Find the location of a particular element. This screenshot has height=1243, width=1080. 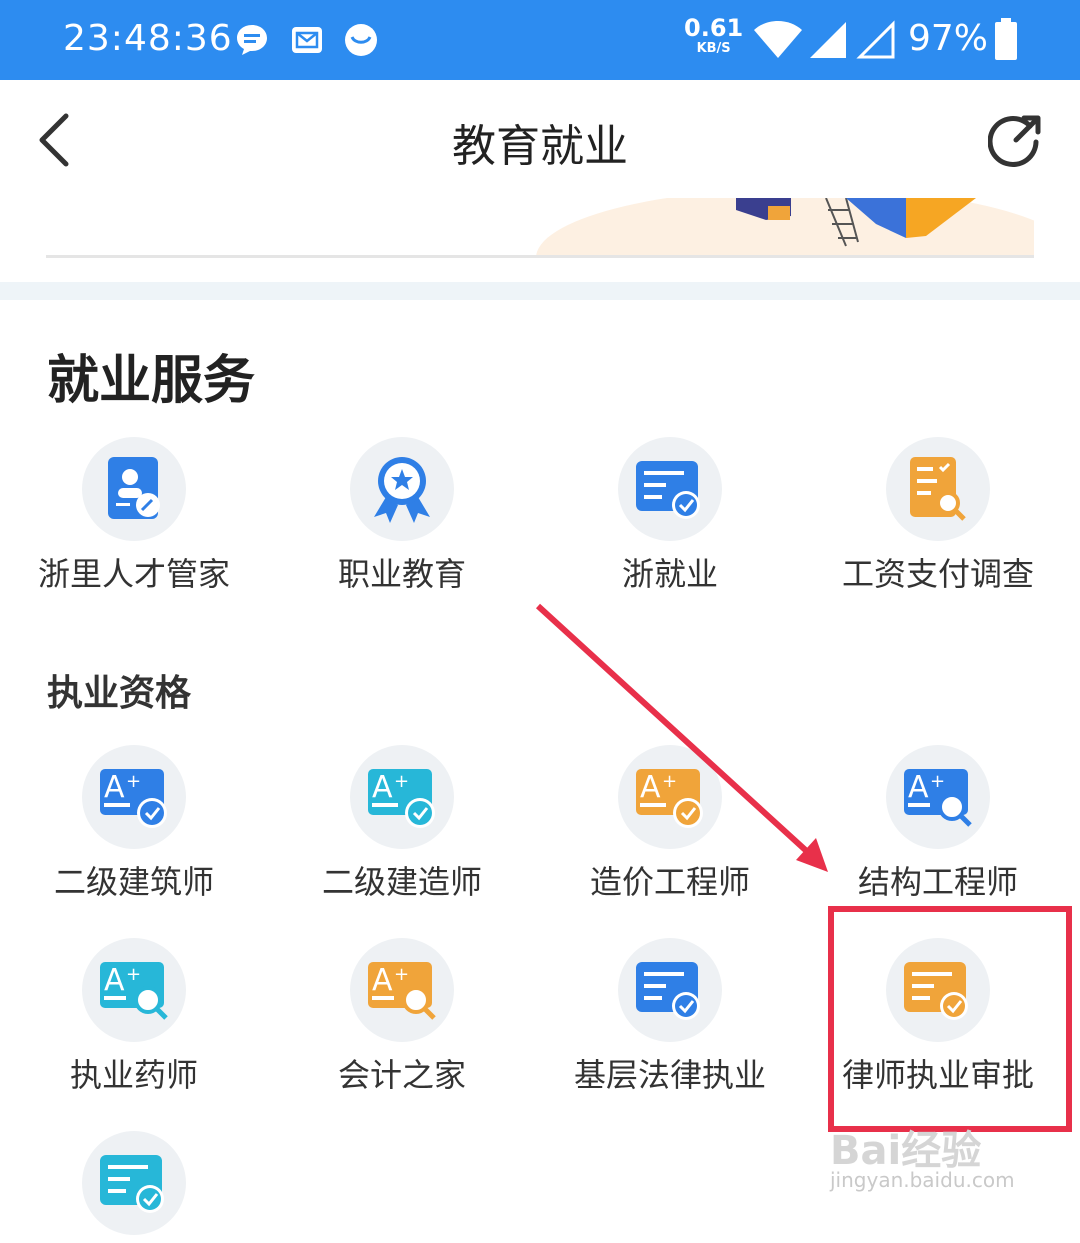

watermark: Bai经验 jingyan.baidu.com is located at coordinates (930, 1147).